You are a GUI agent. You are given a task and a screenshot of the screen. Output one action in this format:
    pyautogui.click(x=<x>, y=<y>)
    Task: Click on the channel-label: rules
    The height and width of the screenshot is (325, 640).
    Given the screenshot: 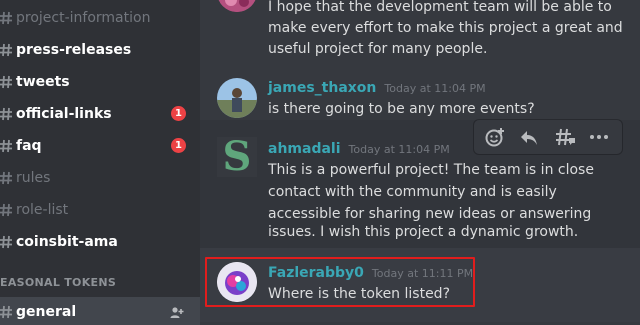 What is the action you would take?
    pyautogui.click(x=33, y=178)
    